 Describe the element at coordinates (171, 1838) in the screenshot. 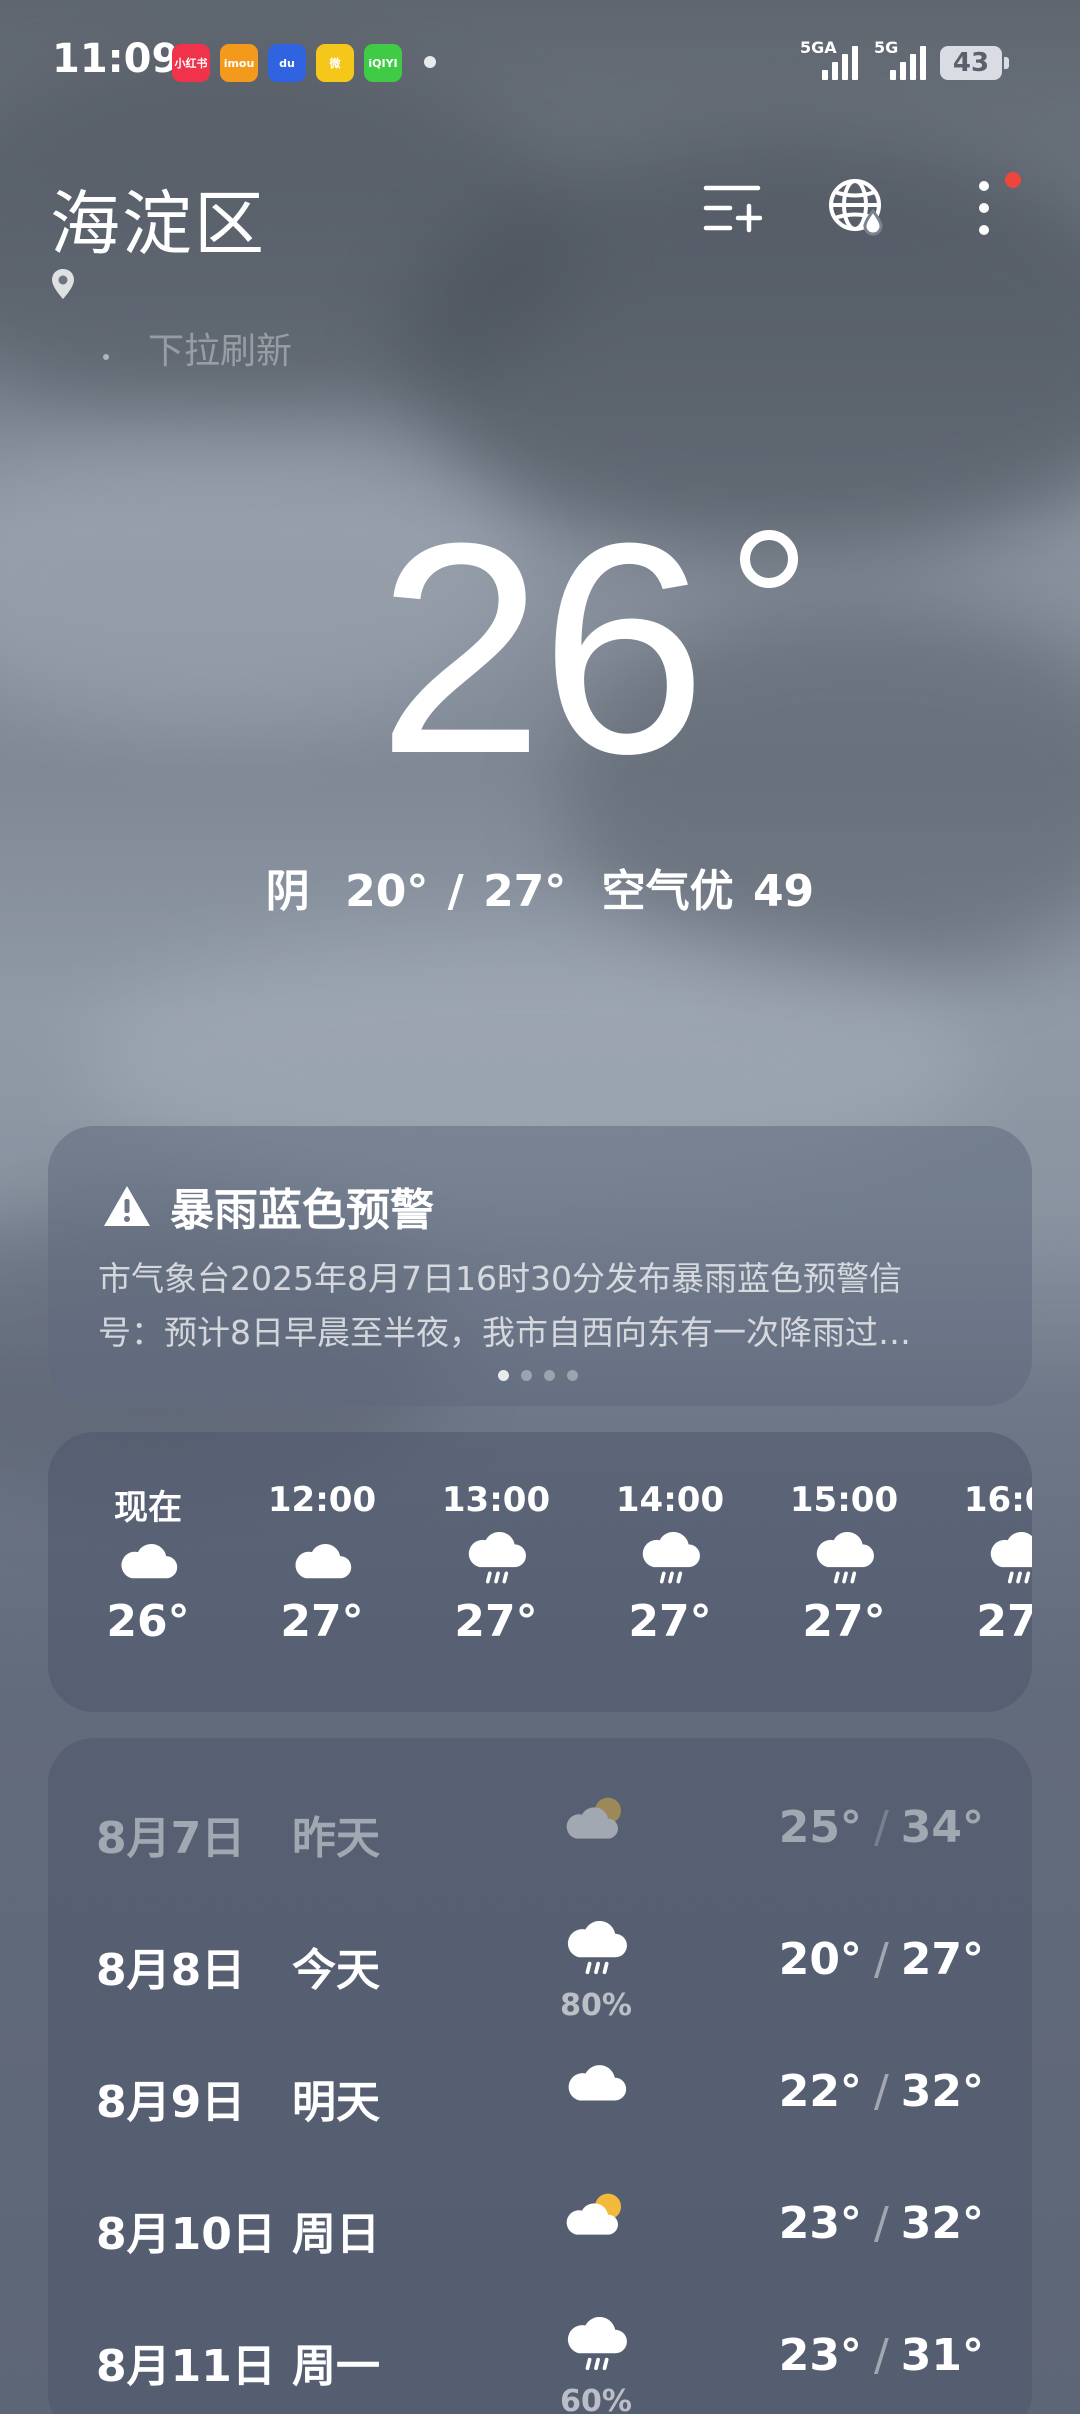

I see `day-date: 8月7日` at that location.